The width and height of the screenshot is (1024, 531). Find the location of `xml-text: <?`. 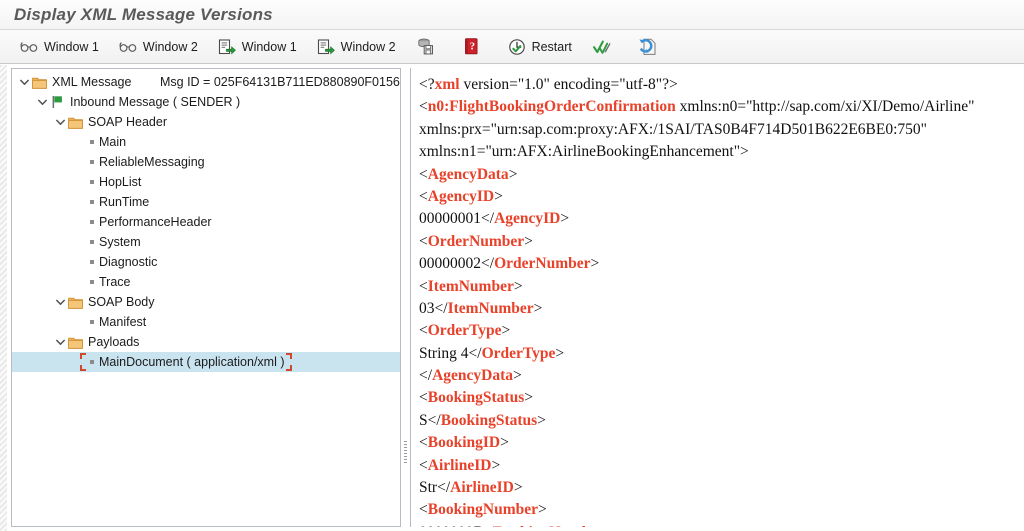

xml-text: <? is located at coordinates (427, 84).